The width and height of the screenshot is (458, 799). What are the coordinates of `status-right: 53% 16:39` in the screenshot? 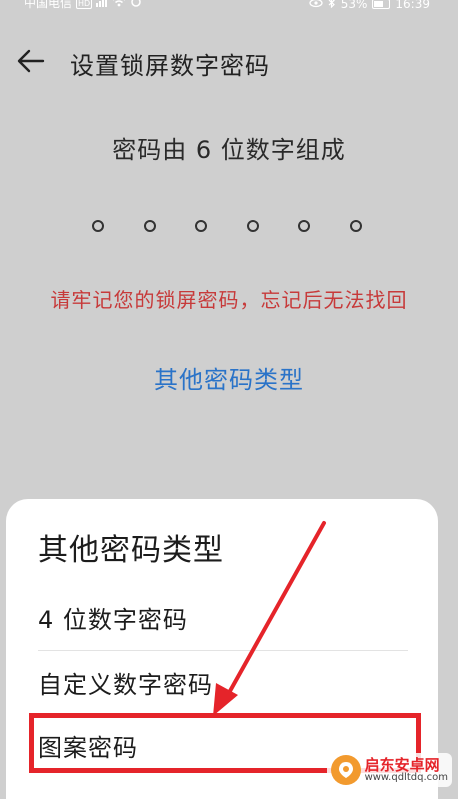 It's located at (369, 5).